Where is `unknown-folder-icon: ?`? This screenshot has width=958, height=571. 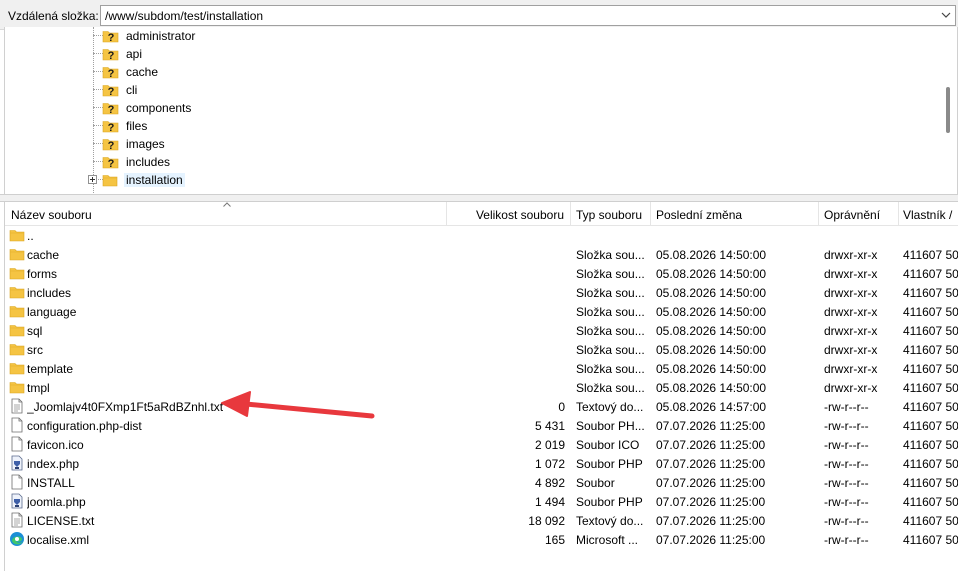
unknown-folder-icon: ? is located at coordinates (111, 90).